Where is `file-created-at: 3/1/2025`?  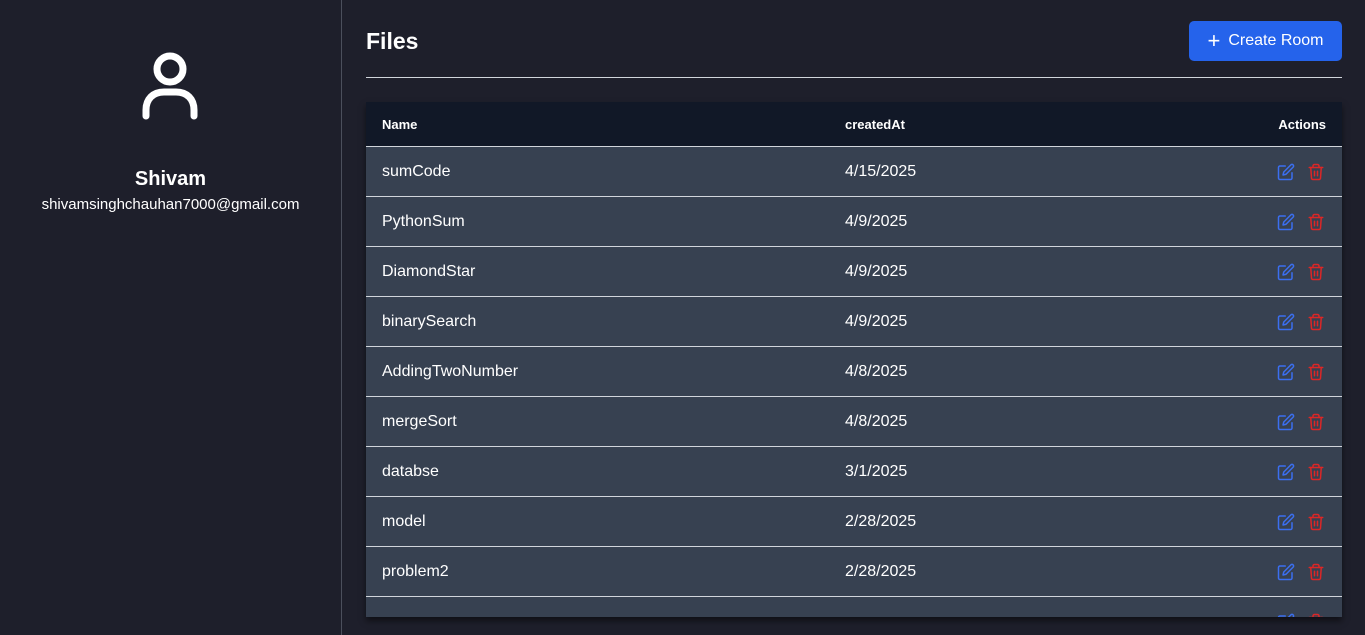 file-created-at: 3/1/2025 is located at coordinates (876, 471).